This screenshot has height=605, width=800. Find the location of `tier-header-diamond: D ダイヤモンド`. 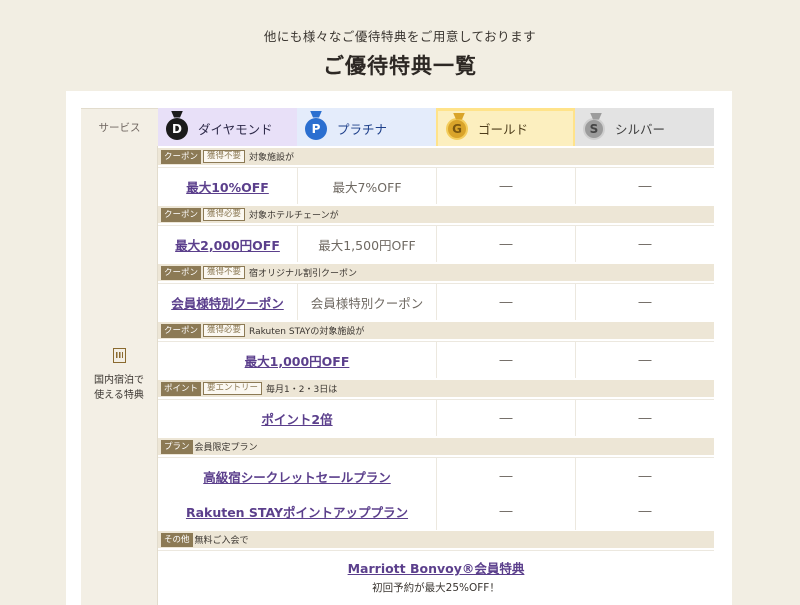

tier-header-diamond: D ダイヤモンド is located at coordinates (227, 127).